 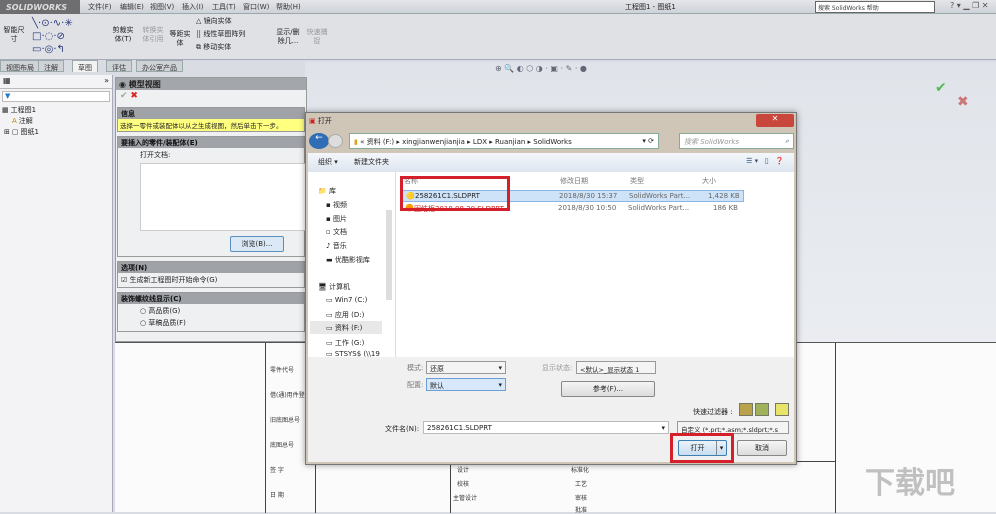 What do you see at coordinates (119, 66) in the screenshot?
I see `tab-evaluate: 评估` at bounding box center [119, 66].